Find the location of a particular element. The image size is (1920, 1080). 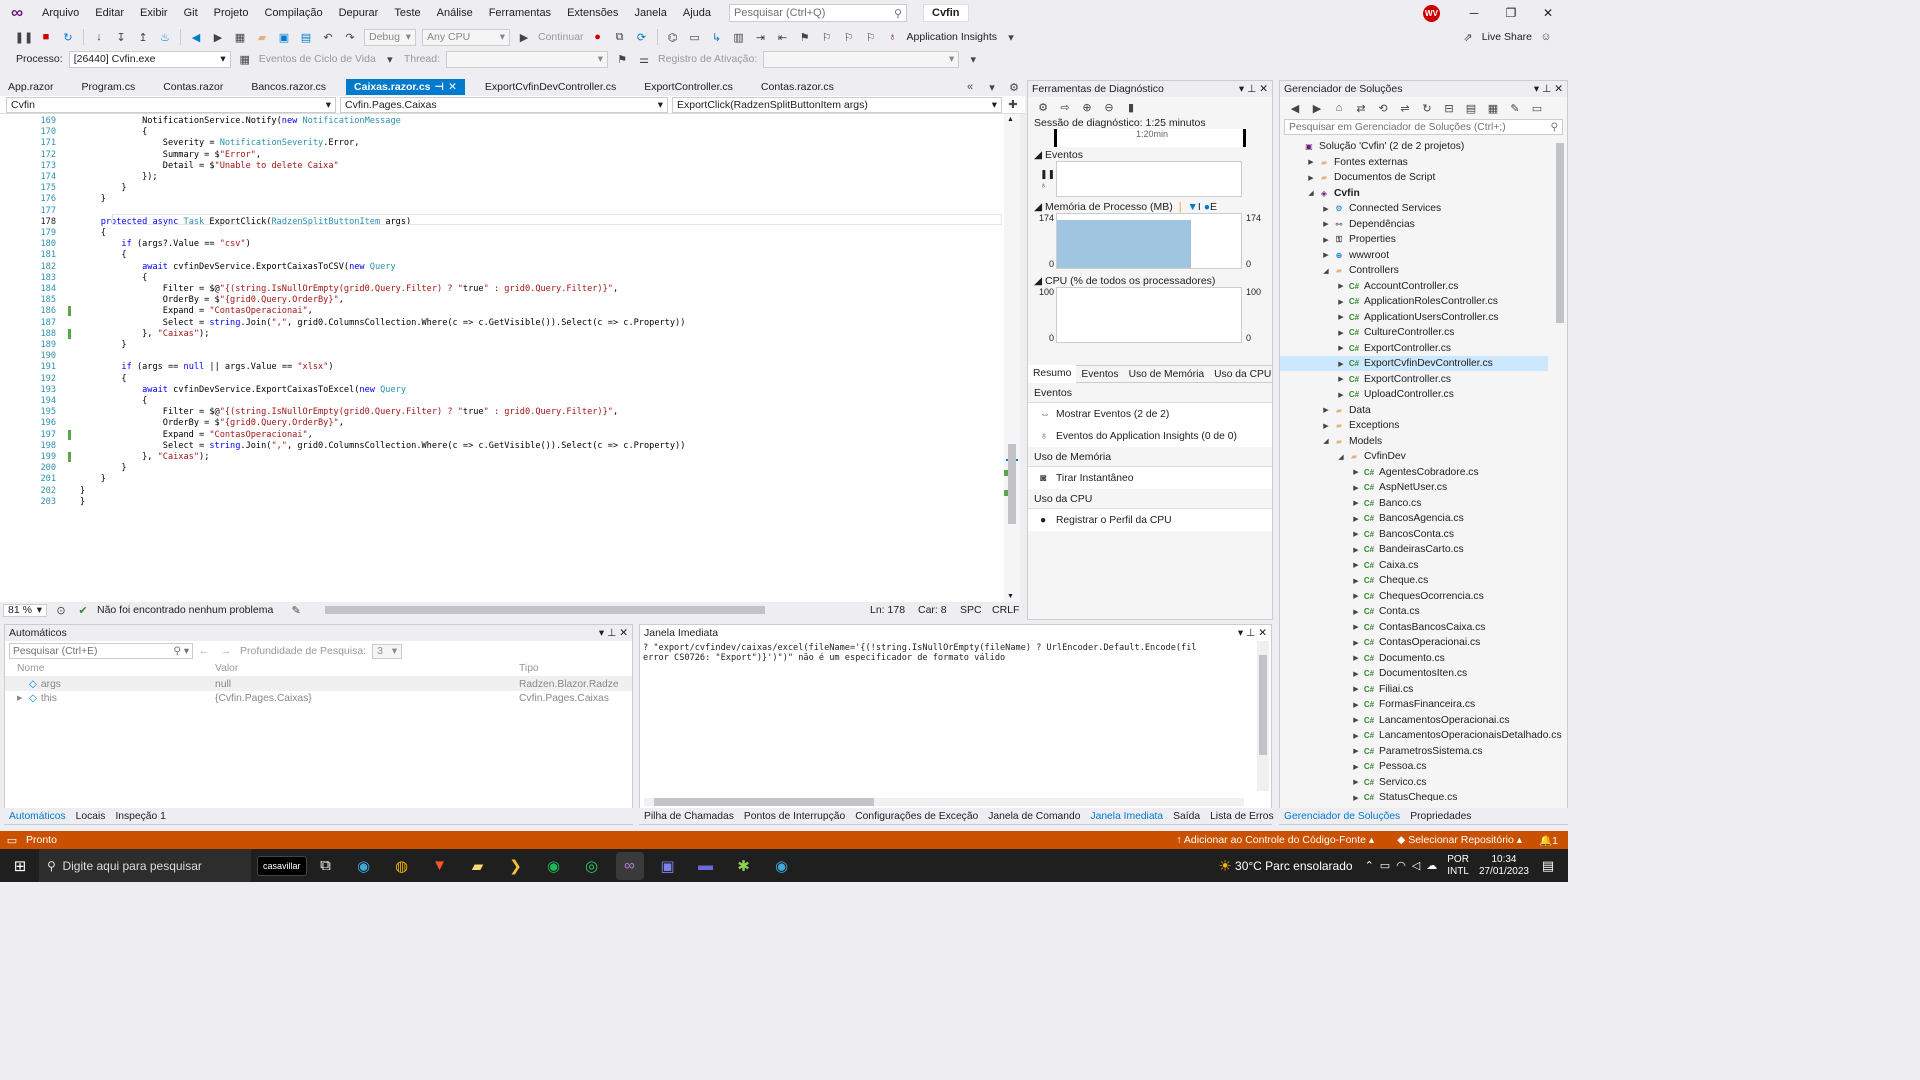

code-line: if (args?.Value == "csv") is located at coordinates (165, 244).